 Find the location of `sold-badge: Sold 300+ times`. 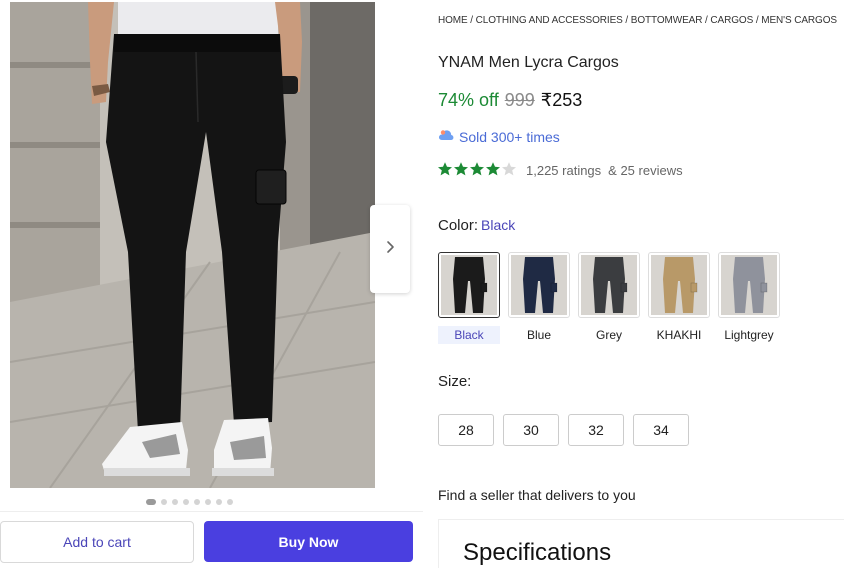

sold-badge: Sold 300+ times is located at coordinates (499, 136).